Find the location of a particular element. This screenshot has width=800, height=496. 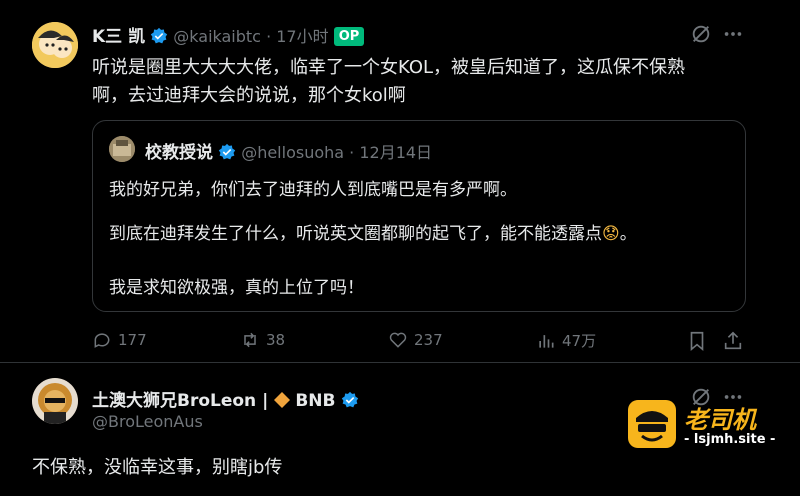

divider is located at coordinates (400, 362).